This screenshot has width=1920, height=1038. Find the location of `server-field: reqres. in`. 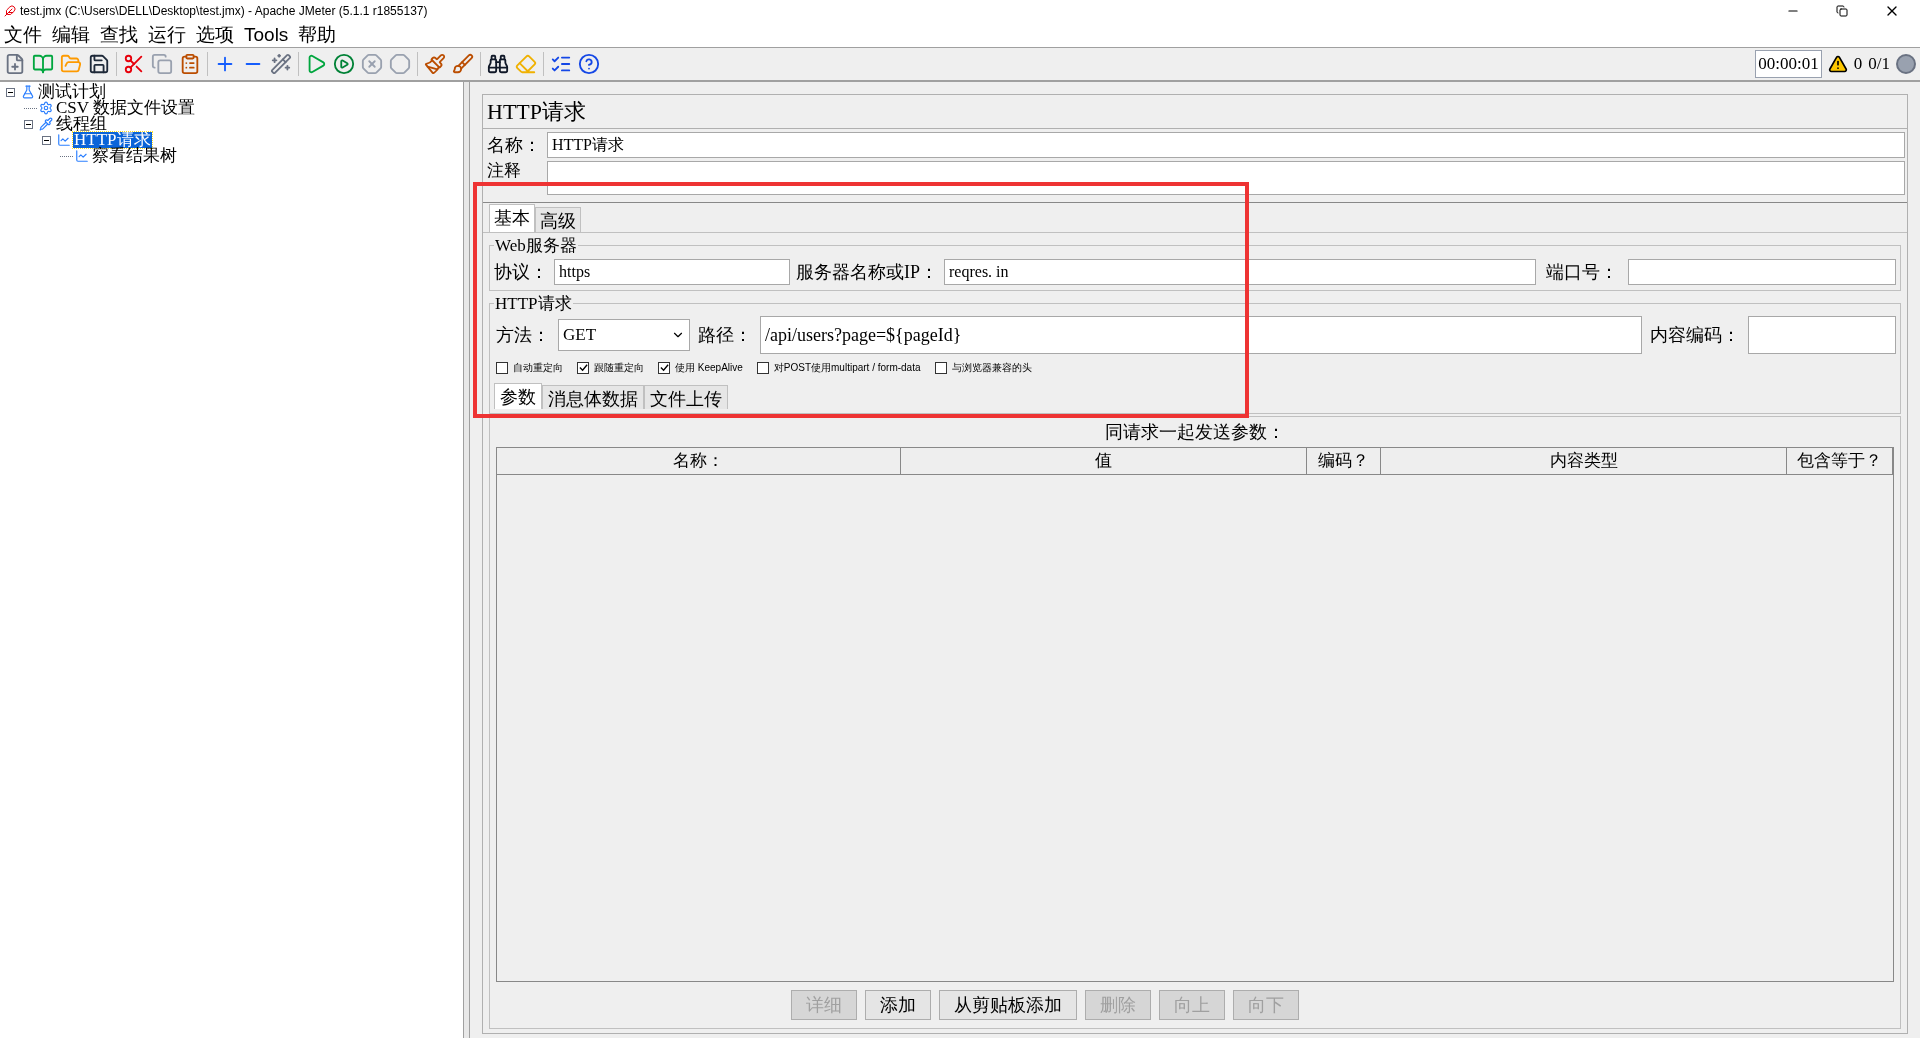

server-field: reqres. in is located at coordinates (1240, 272).